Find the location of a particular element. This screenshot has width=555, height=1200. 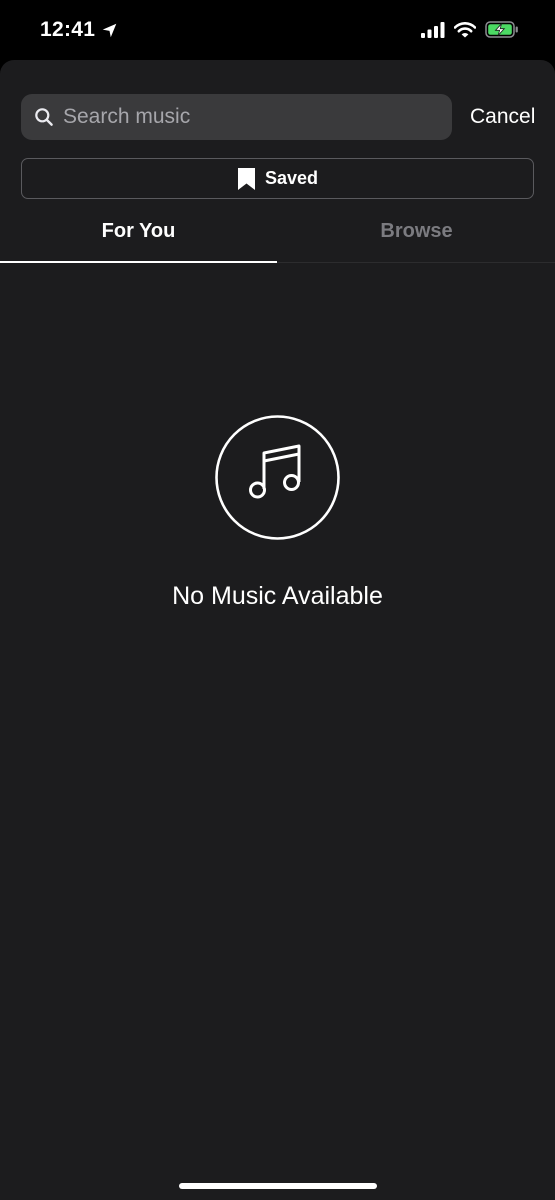

tab-browse: Browse is located at coordinates (416, 236).